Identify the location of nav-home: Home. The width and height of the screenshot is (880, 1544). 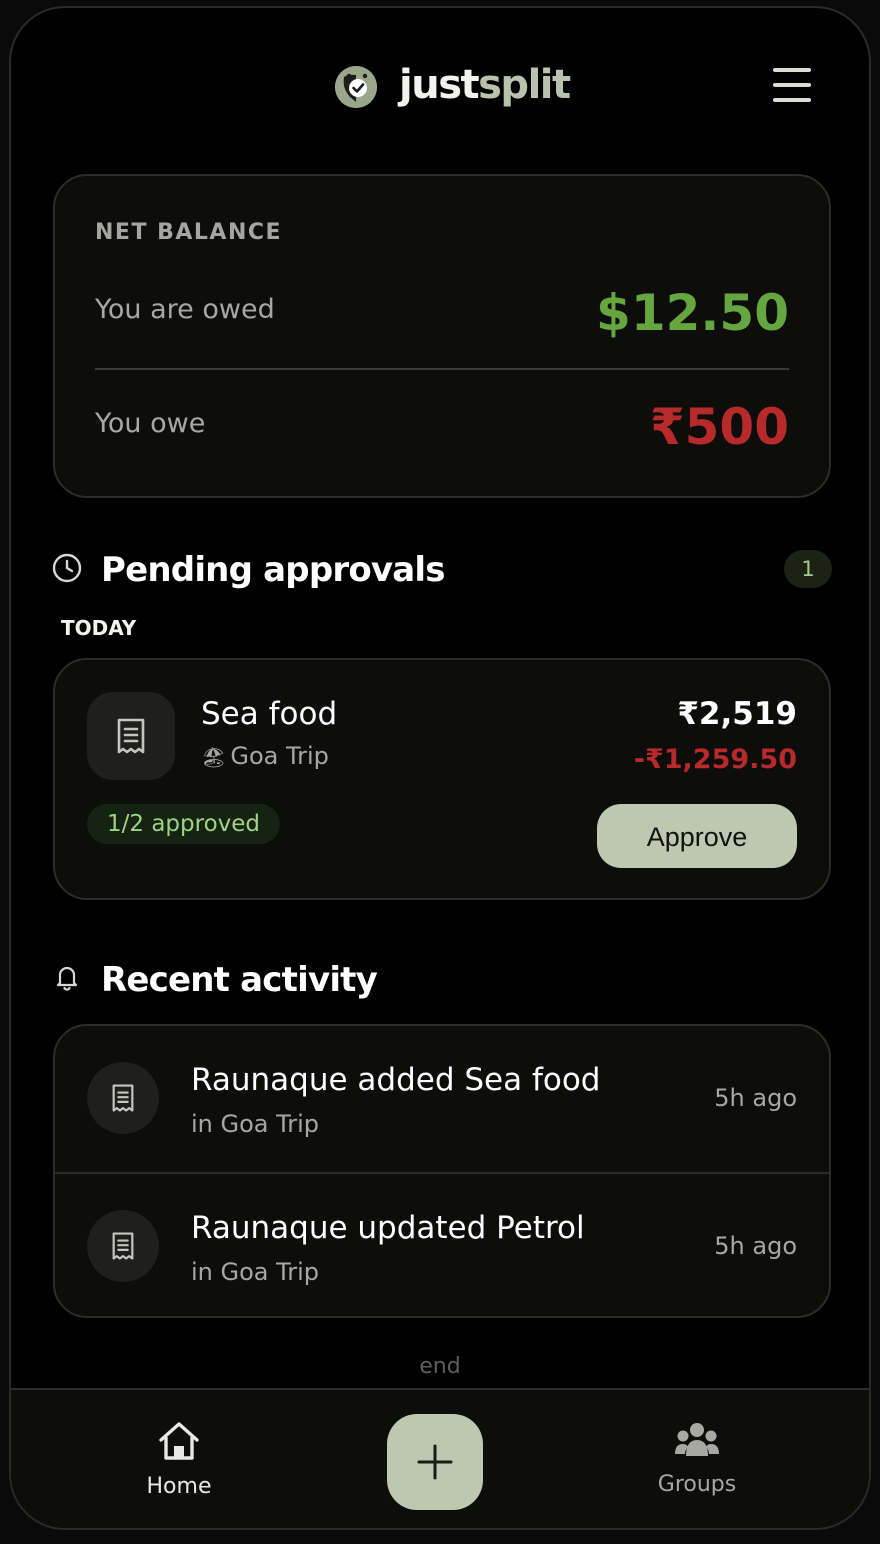
(179, 1459).